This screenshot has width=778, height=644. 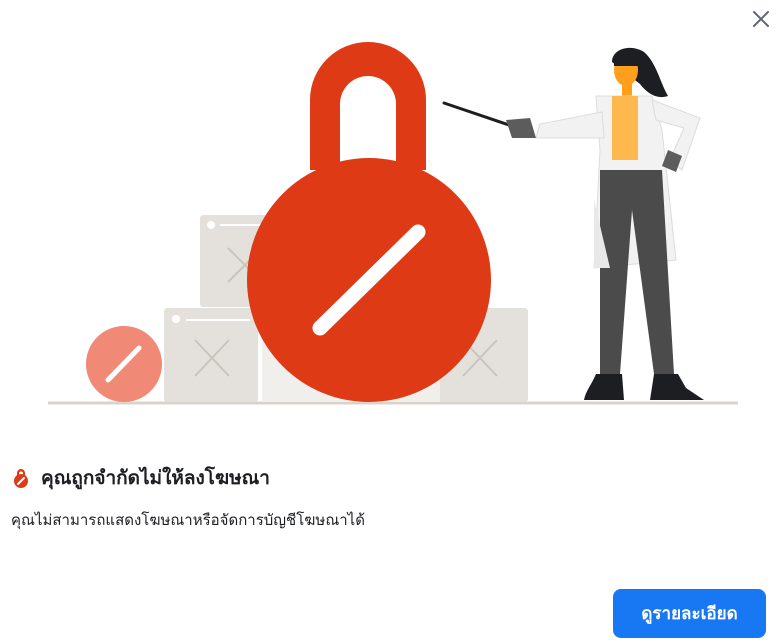 I want to click on presenter-figure, so click(x=605, y=223).